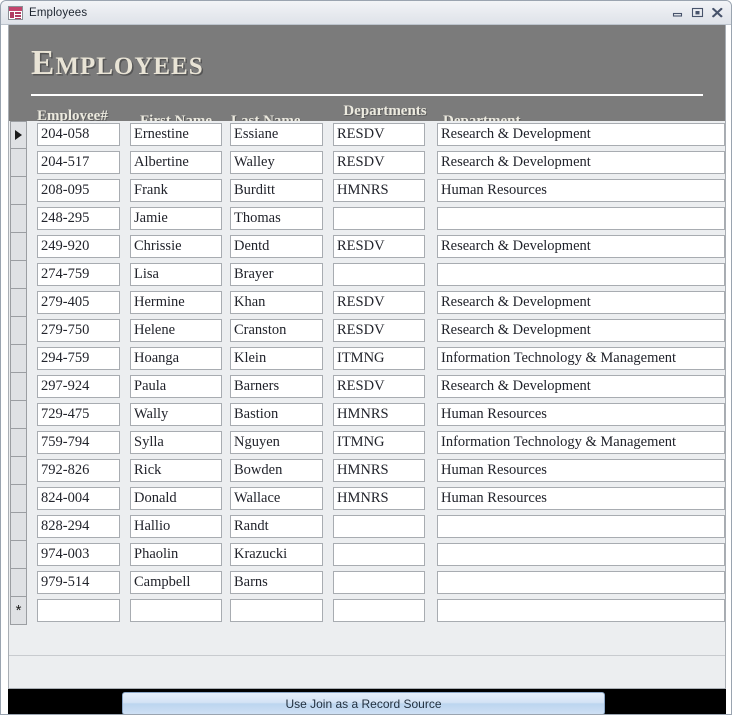  Describe the element at coordinates (78, 246) in the screenshot. I see `cell-employee-no: 249-920` at that location.